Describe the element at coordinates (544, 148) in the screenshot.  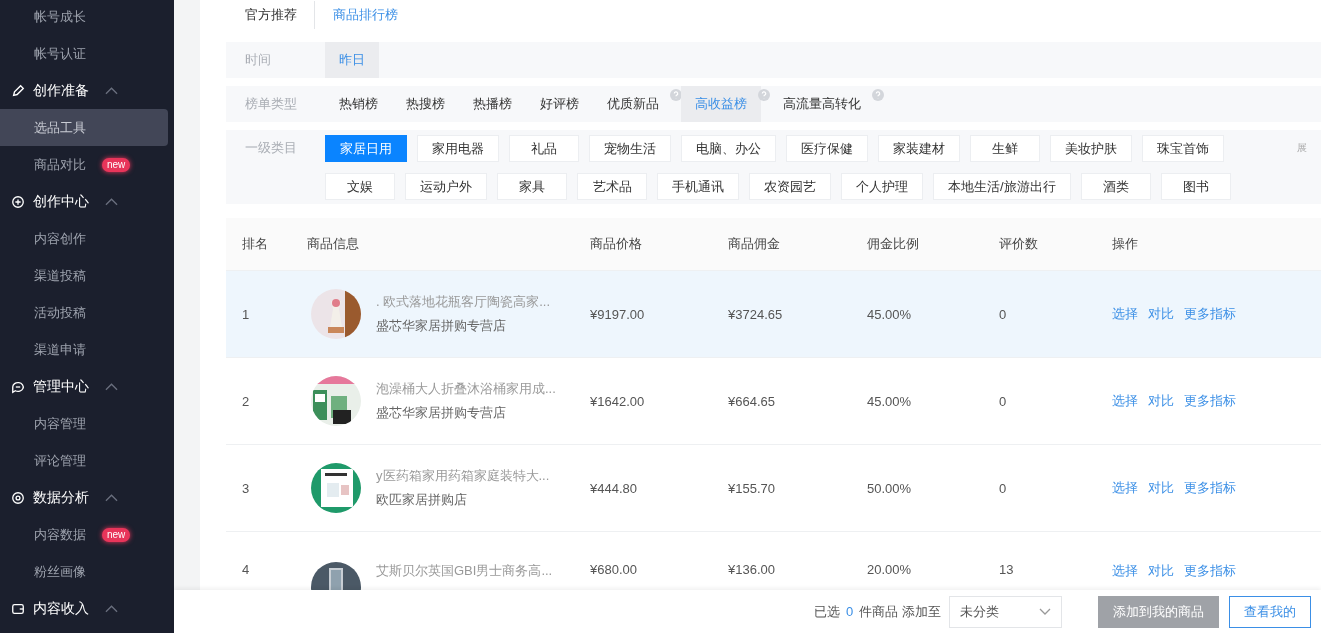
I see `category-chip: 礼品` at that location.